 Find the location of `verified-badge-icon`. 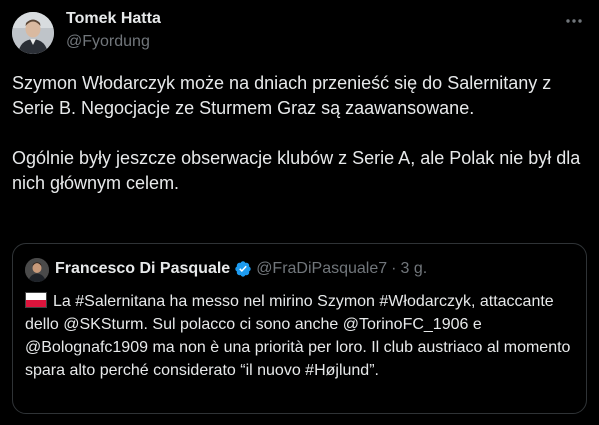

verified-badge-icon is located at coordinates (243, 269).